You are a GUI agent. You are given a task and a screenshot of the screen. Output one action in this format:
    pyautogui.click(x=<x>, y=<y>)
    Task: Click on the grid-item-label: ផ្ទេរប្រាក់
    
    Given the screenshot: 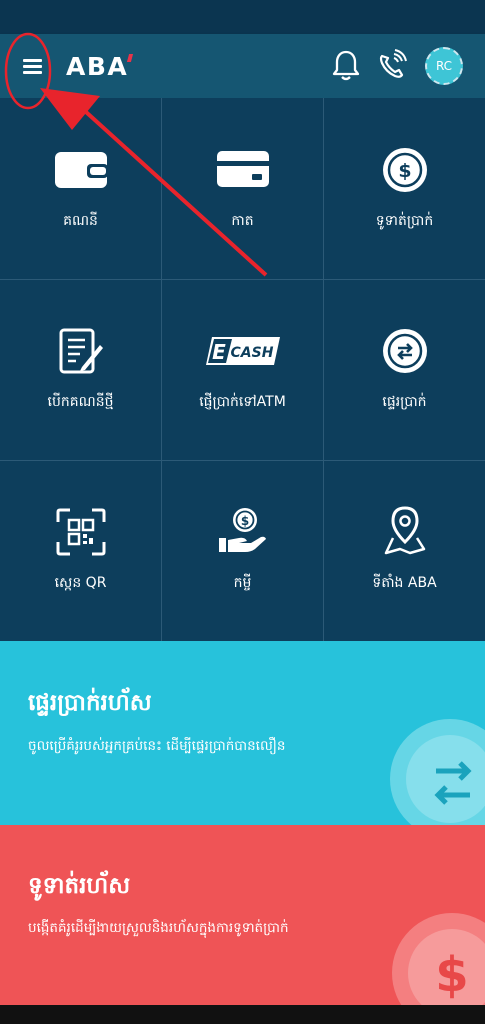 What is the action you would take?
    pyautogui.click(x=404, y=402)
    